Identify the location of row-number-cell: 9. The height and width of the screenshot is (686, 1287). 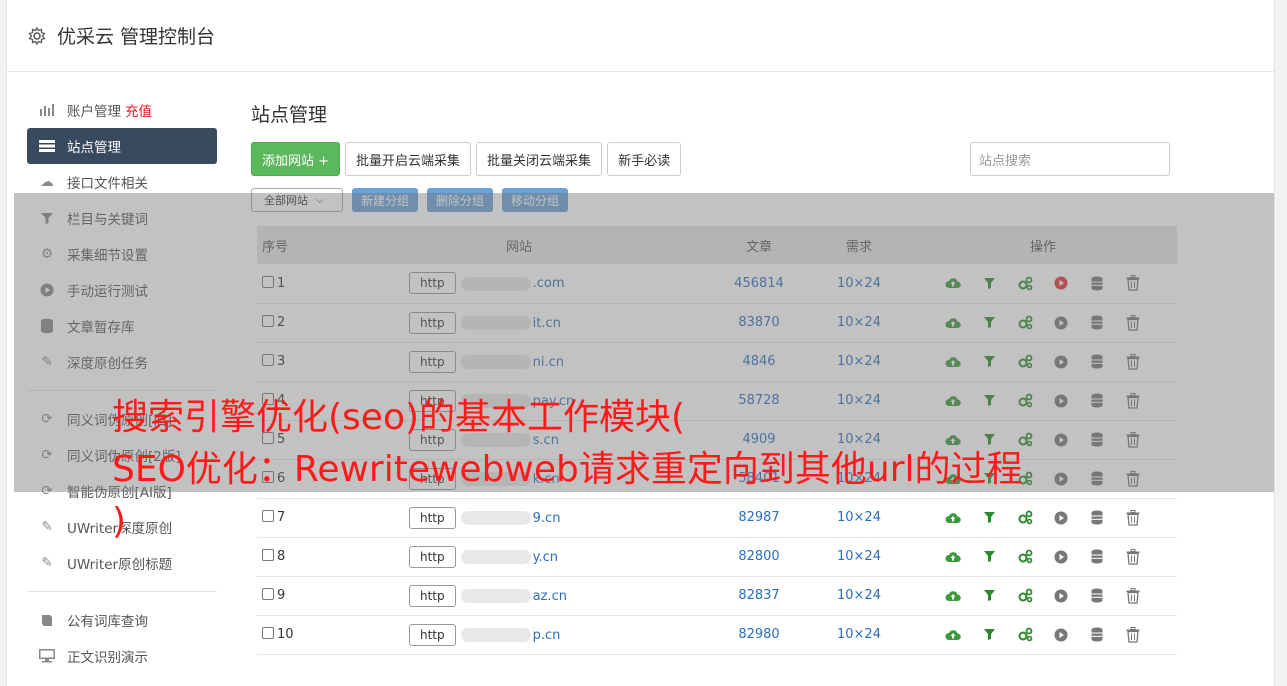
(293, 596).